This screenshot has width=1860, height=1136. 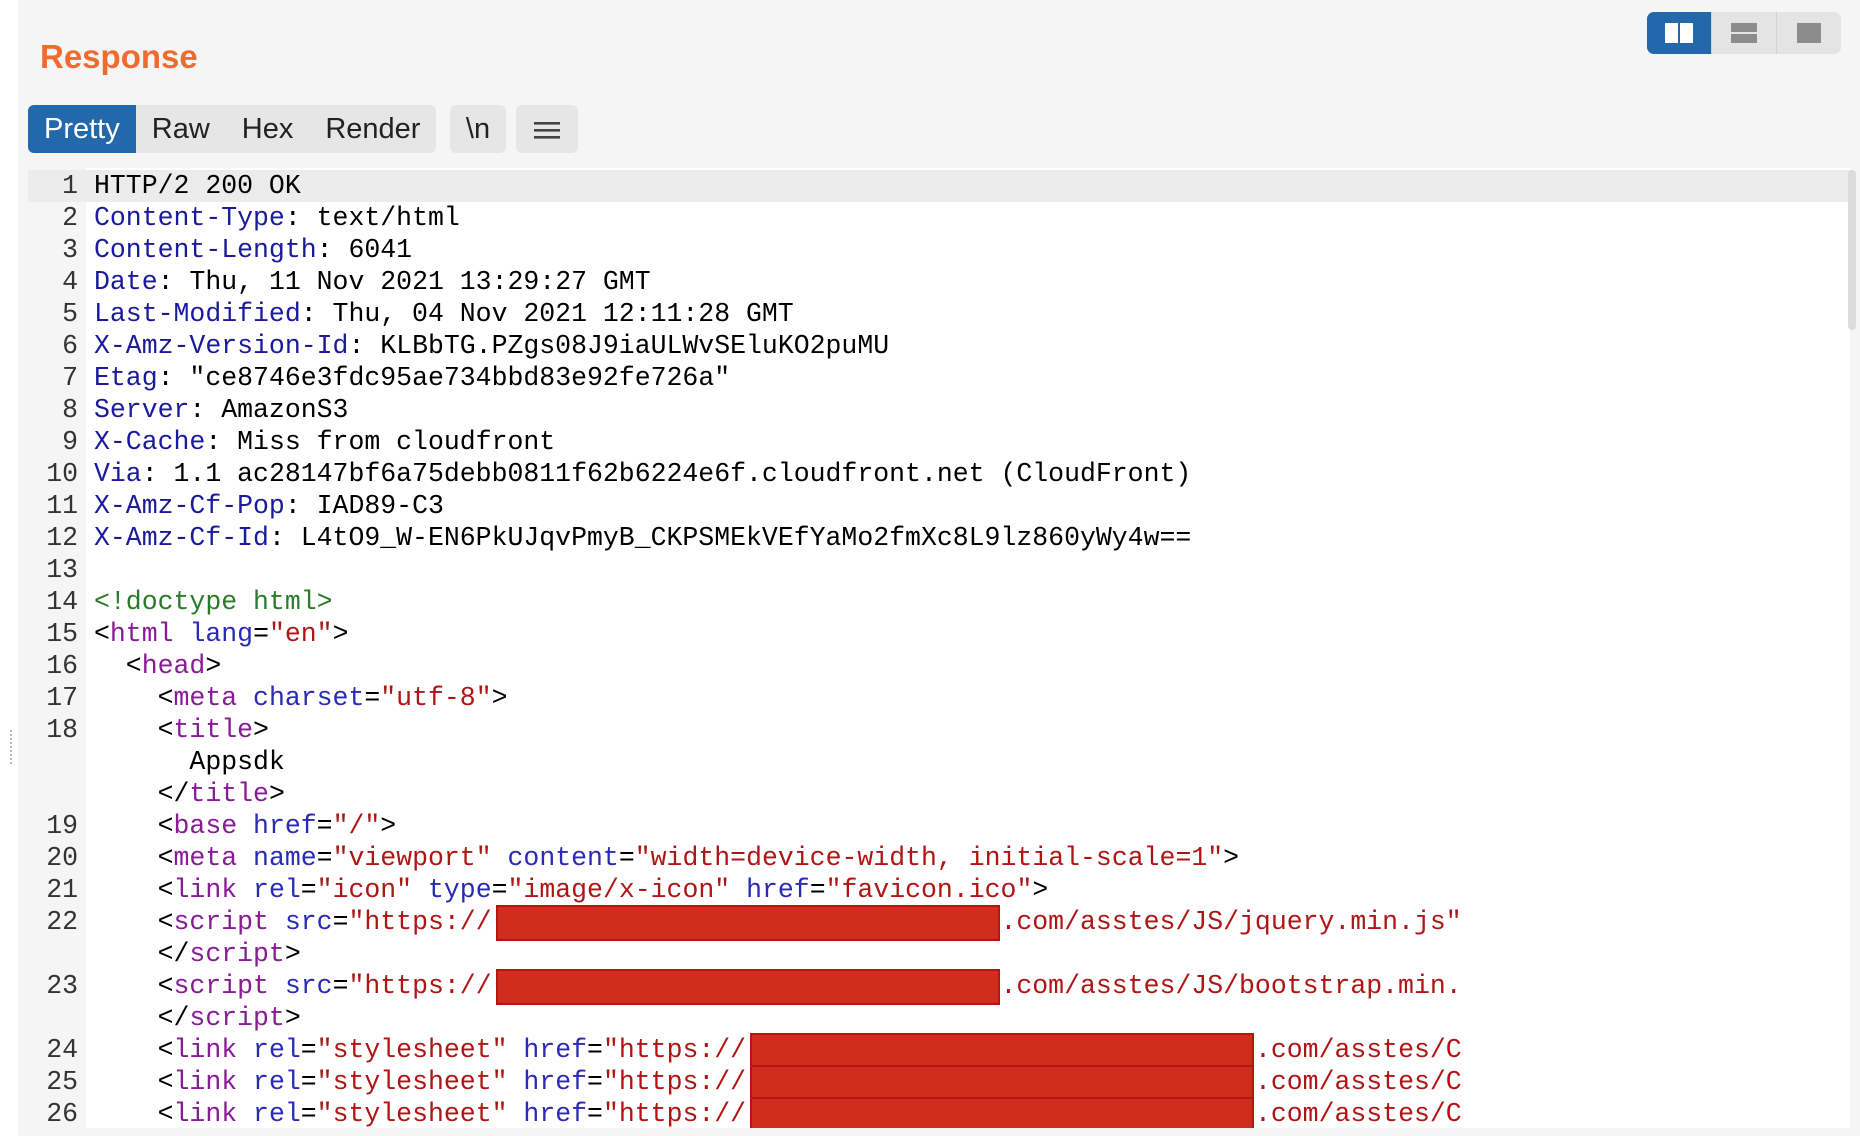 What do you see at coordinates (13, 747) in the screenshot?
I see `pane-resize-handle` at bounding box center [13, 747].